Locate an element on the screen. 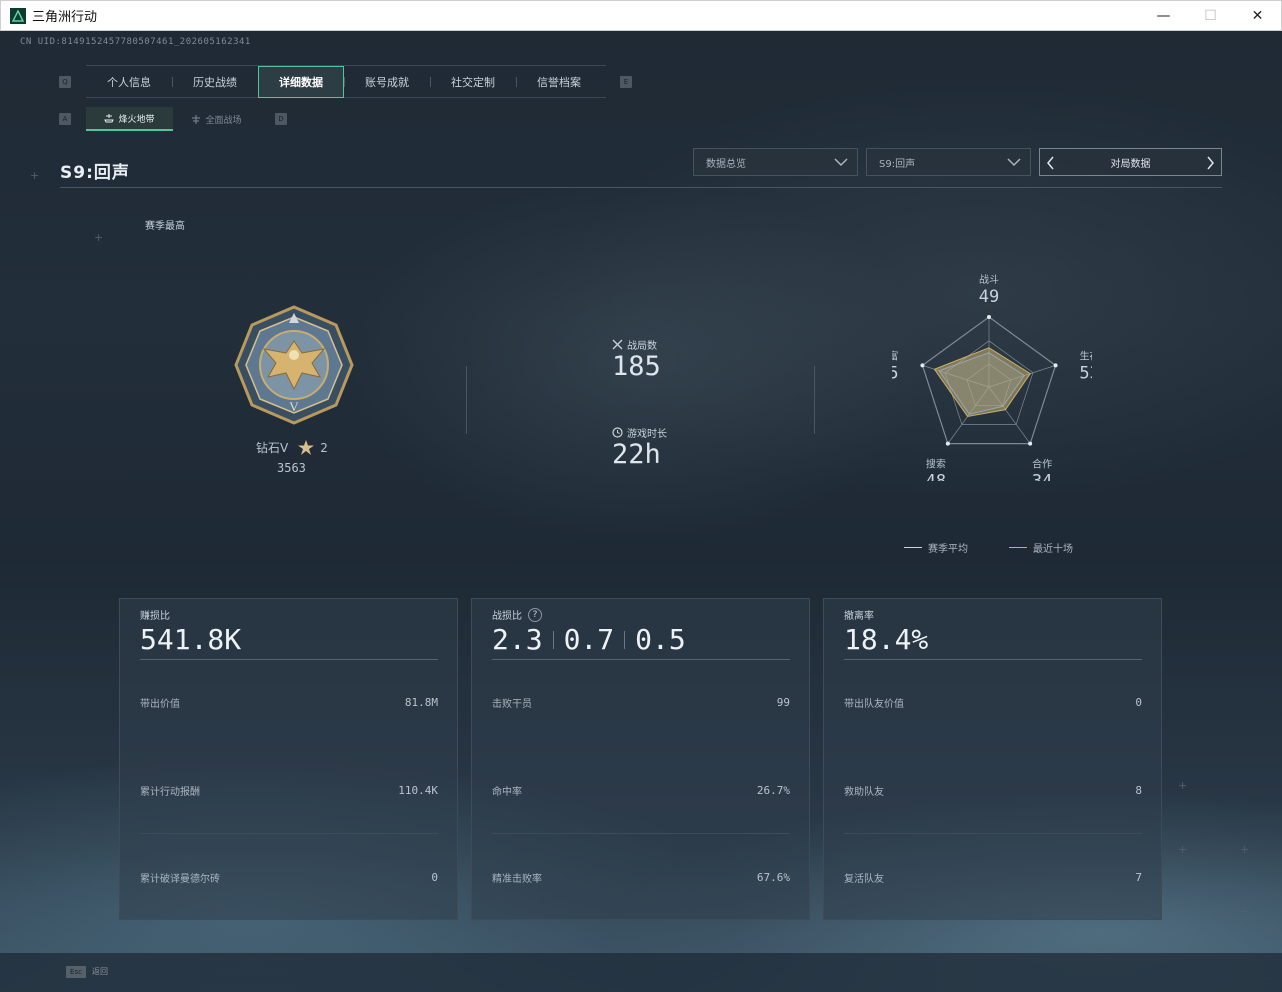 Image resolution: width=1282 pixels, height=992 pixels. tab-social: 社交定制 is located at coordinates (473, 82).